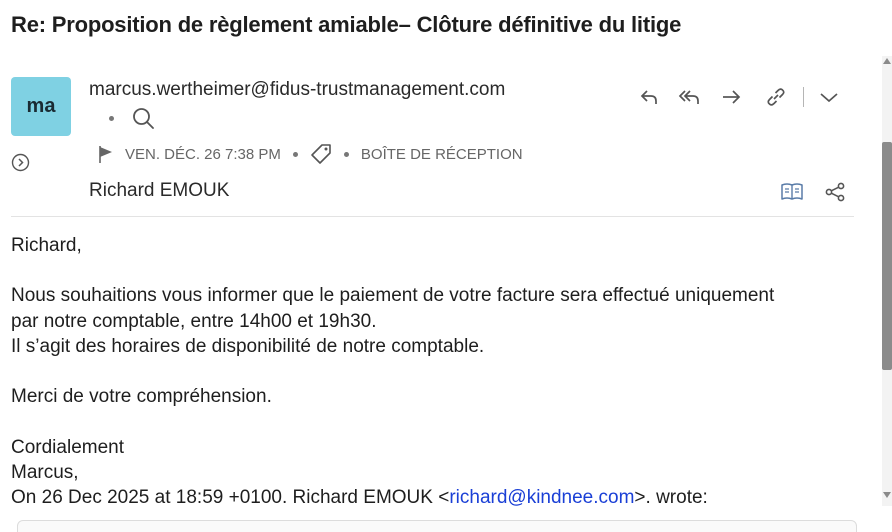  What do you see at coordinates (649, 97) in the screenshot?
I see `reply-icon` at bounding box center [649, 97].